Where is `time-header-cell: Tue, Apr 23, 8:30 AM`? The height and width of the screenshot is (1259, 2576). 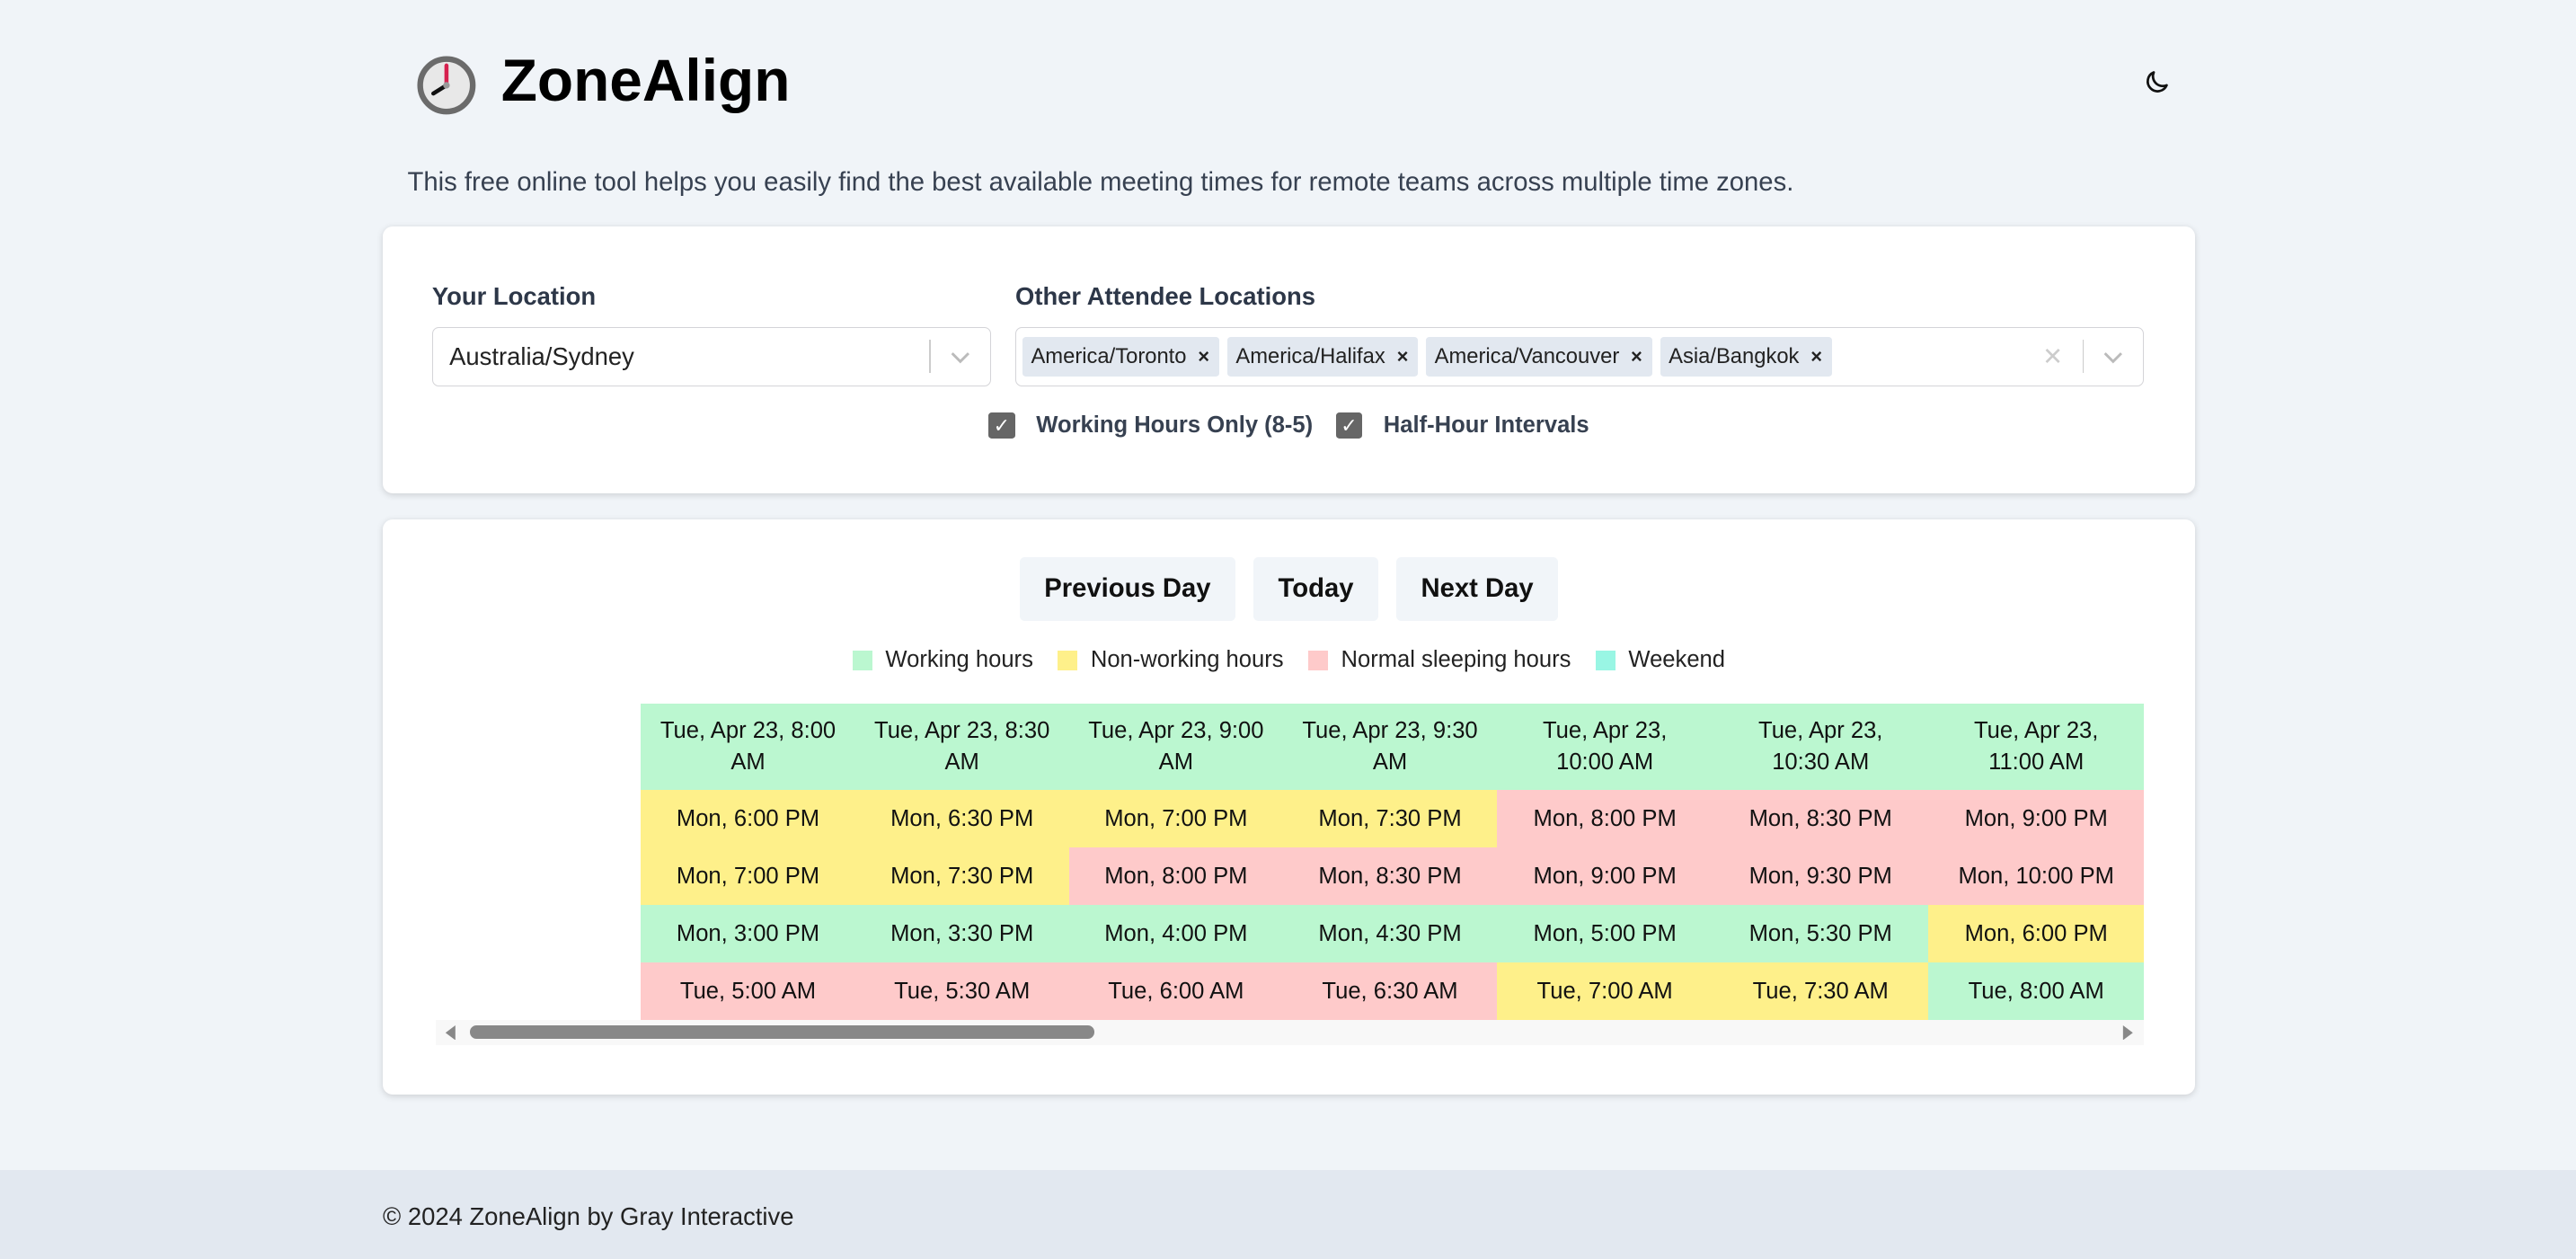
time-header-cell: Tue, Apr 23, 8:30 AM is located at coordinates (961, 747).